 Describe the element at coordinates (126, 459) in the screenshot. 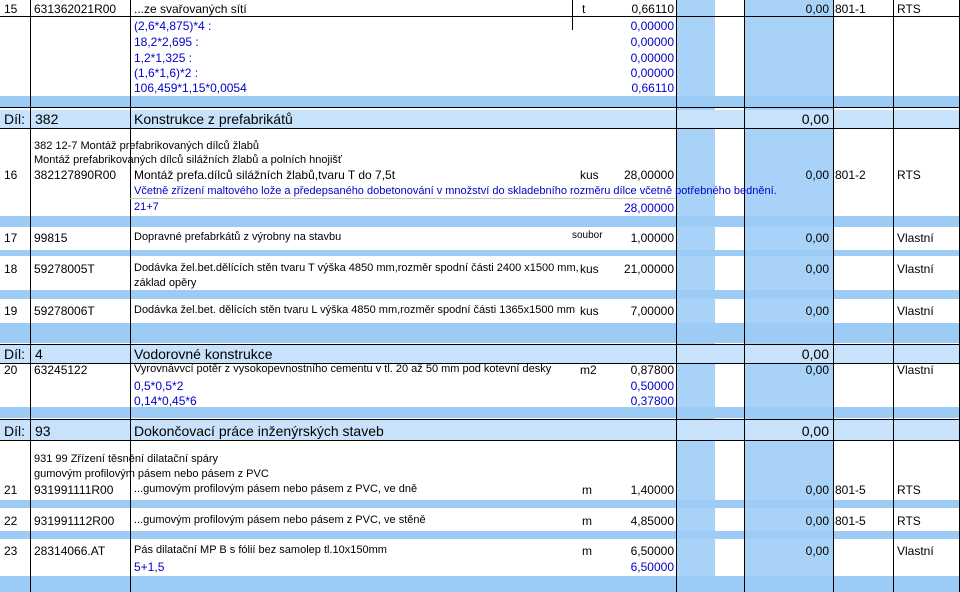

I see `group-heading: 931 99 Zřízení těsnění dilatační spáry` at that location.